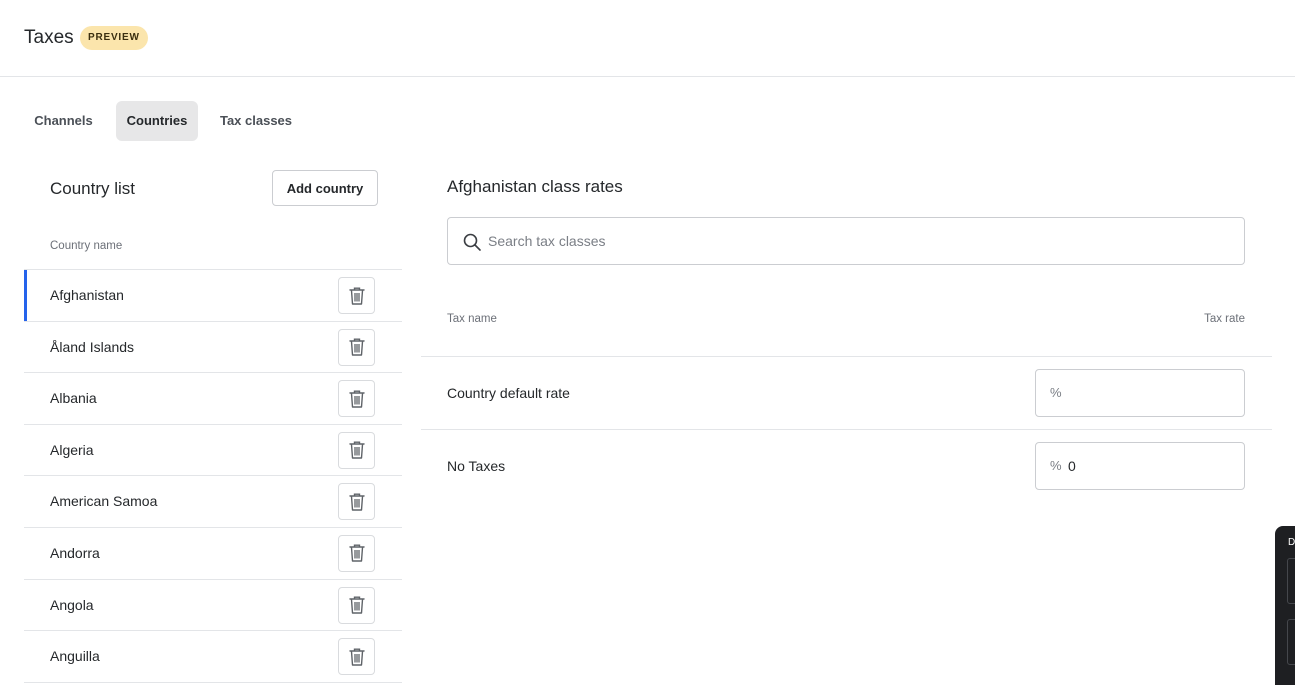 The image size is (1295, 685). Describe the element at coordinates (92, 346) in the screenshot. I see `country-name: Åland Islands` at that location.